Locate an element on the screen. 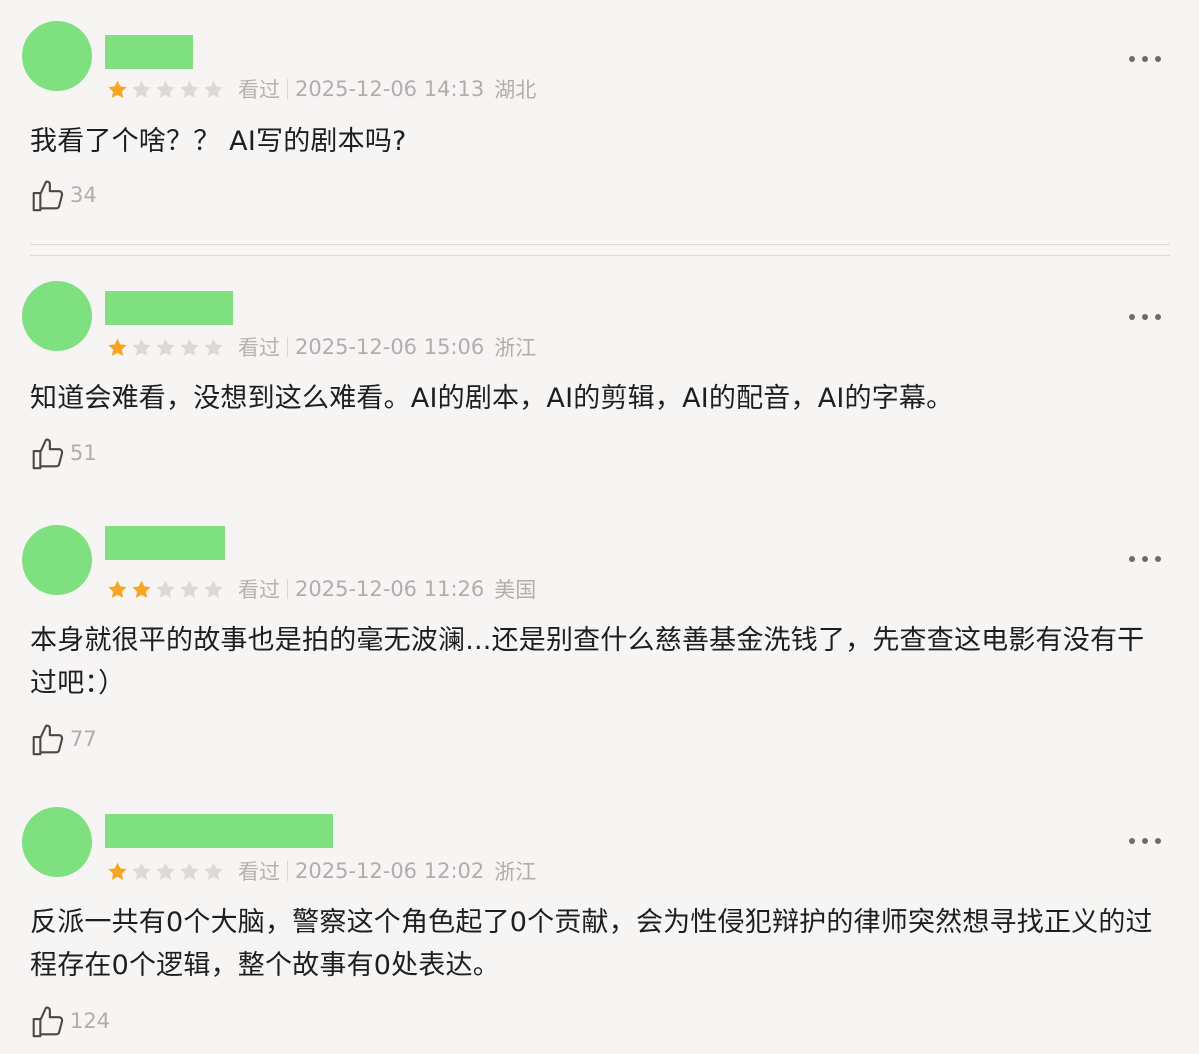 The image size is (1199, 1054). review-datetime: 2025-12-06 12:02 is located at coordinates (390, 871).